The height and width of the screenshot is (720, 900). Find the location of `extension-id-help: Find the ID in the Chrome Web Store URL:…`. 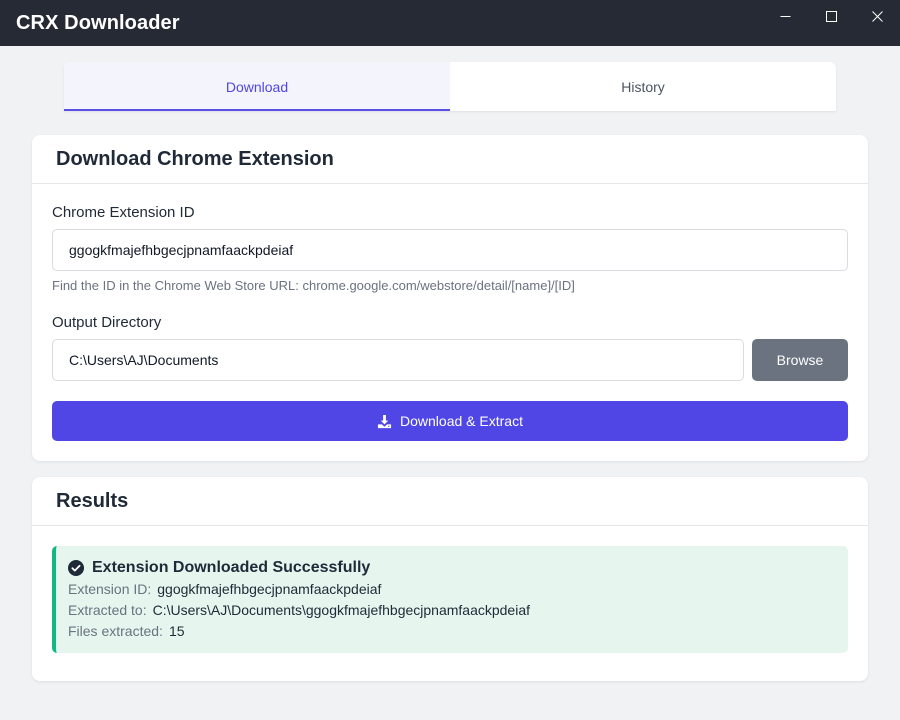

extension-id-help: Find the ID in the Chrome Web Store URL:… is located at coordinates (313, 285).